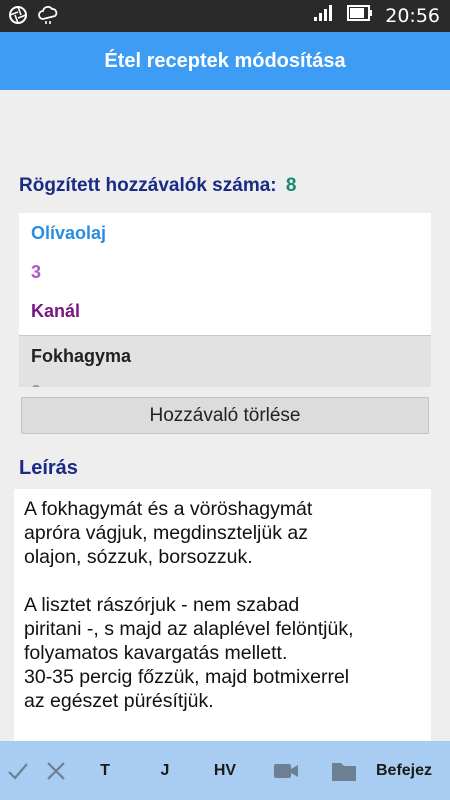  What do you see at coordinates (18, 770) in the screenshot?
I see `check-icon` at bounding box center [18, 770].